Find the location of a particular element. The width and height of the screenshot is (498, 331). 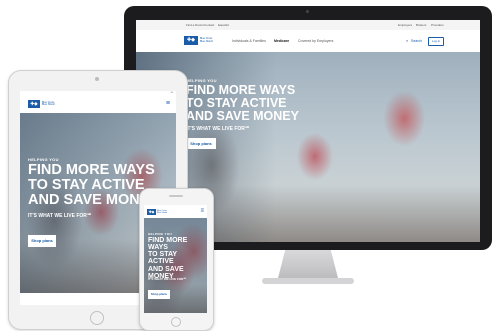

desktop-logo: ✚◆ Blue Cross Blue Shield is located at coordinates (200, 40).